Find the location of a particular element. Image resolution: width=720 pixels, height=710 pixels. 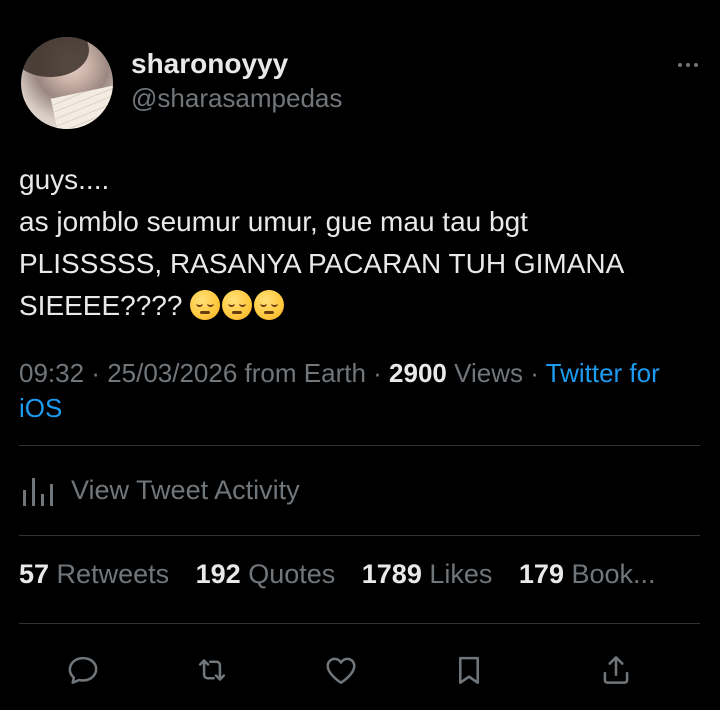

tweet-time: 09:32 is located at coordinates (51, 373).